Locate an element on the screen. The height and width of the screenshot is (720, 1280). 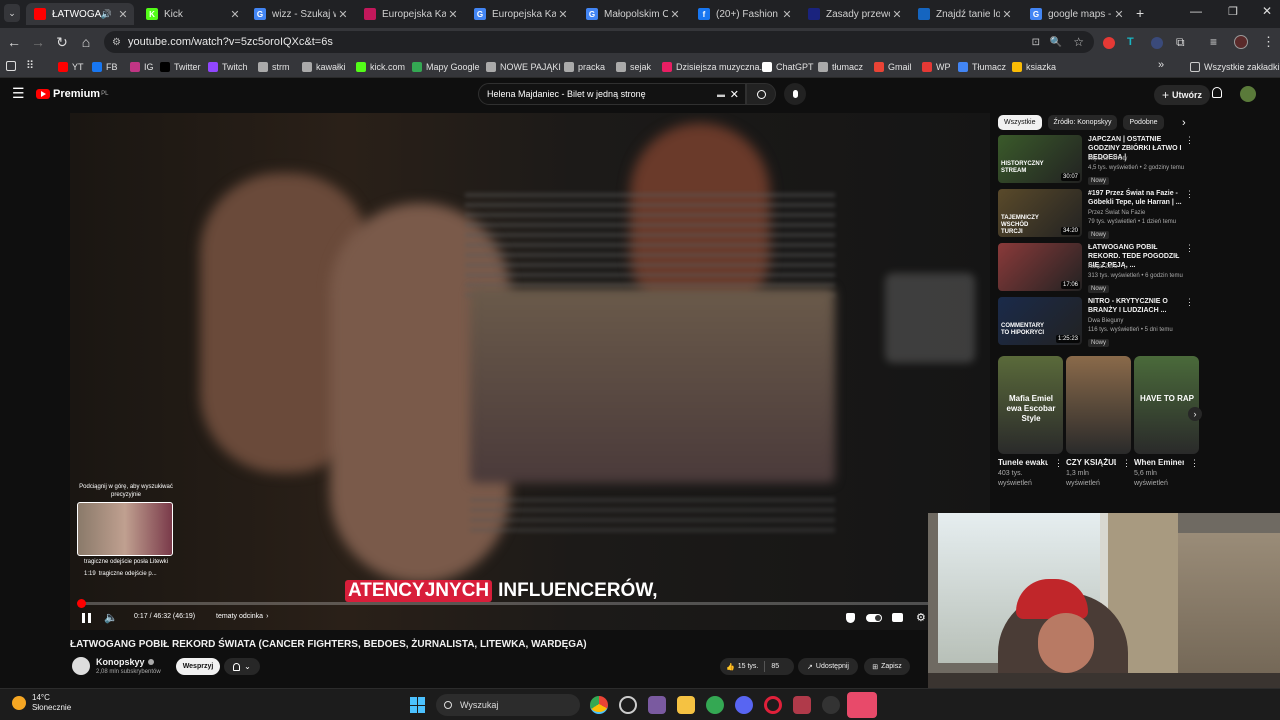
forward-icon: → is located at coordinates (38, 42).